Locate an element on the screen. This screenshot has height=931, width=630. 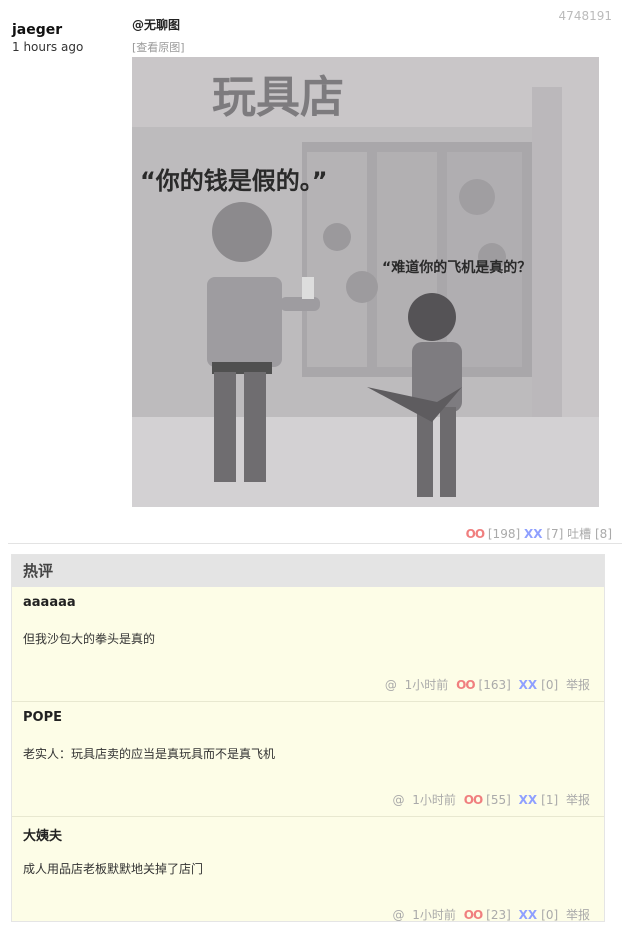
post-id: 4748191 is located at coordinates (585, 16).